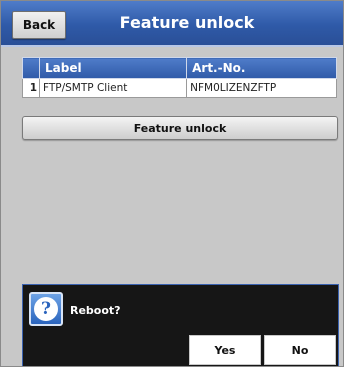 This screenshot has height=367, width=344. What do you see at coordinates (300, 350) in the screenshot?
I see `no-button: No` at bounding box center [300, 350].